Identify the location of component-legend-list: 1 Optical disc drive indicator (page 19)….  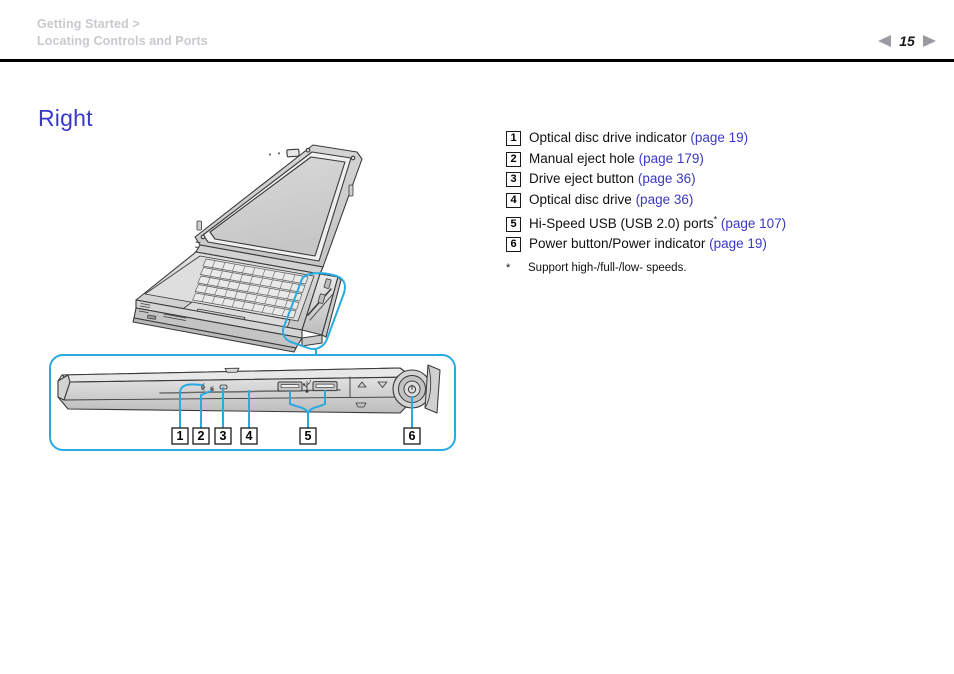
(716, 201).